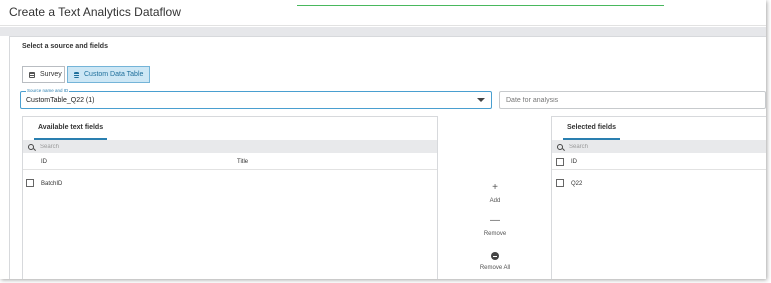  I want to click on minus-icon: —, so click(495, 220).